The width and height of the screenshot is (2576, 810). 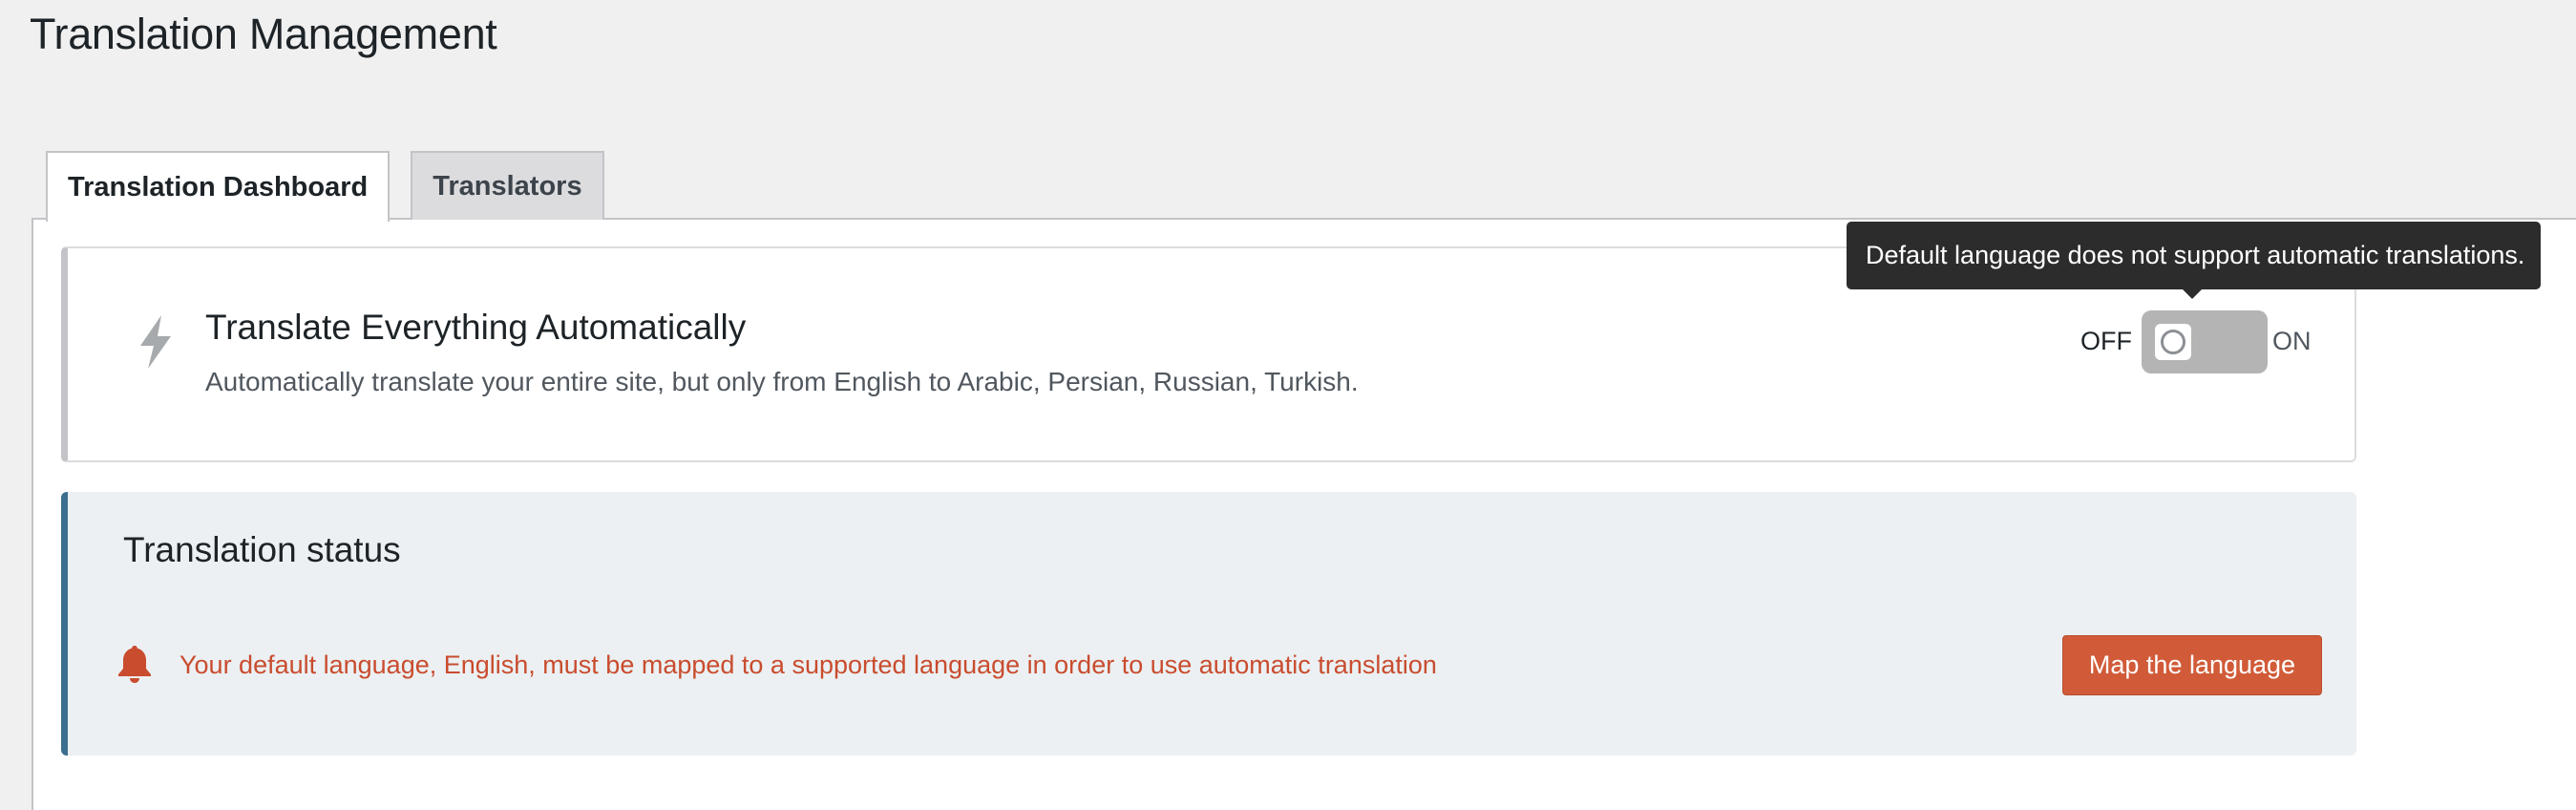 What do you see at coordinates (155, 342) in the screenshot?
I see `bolt-icon` at bounding box center [155, 342].